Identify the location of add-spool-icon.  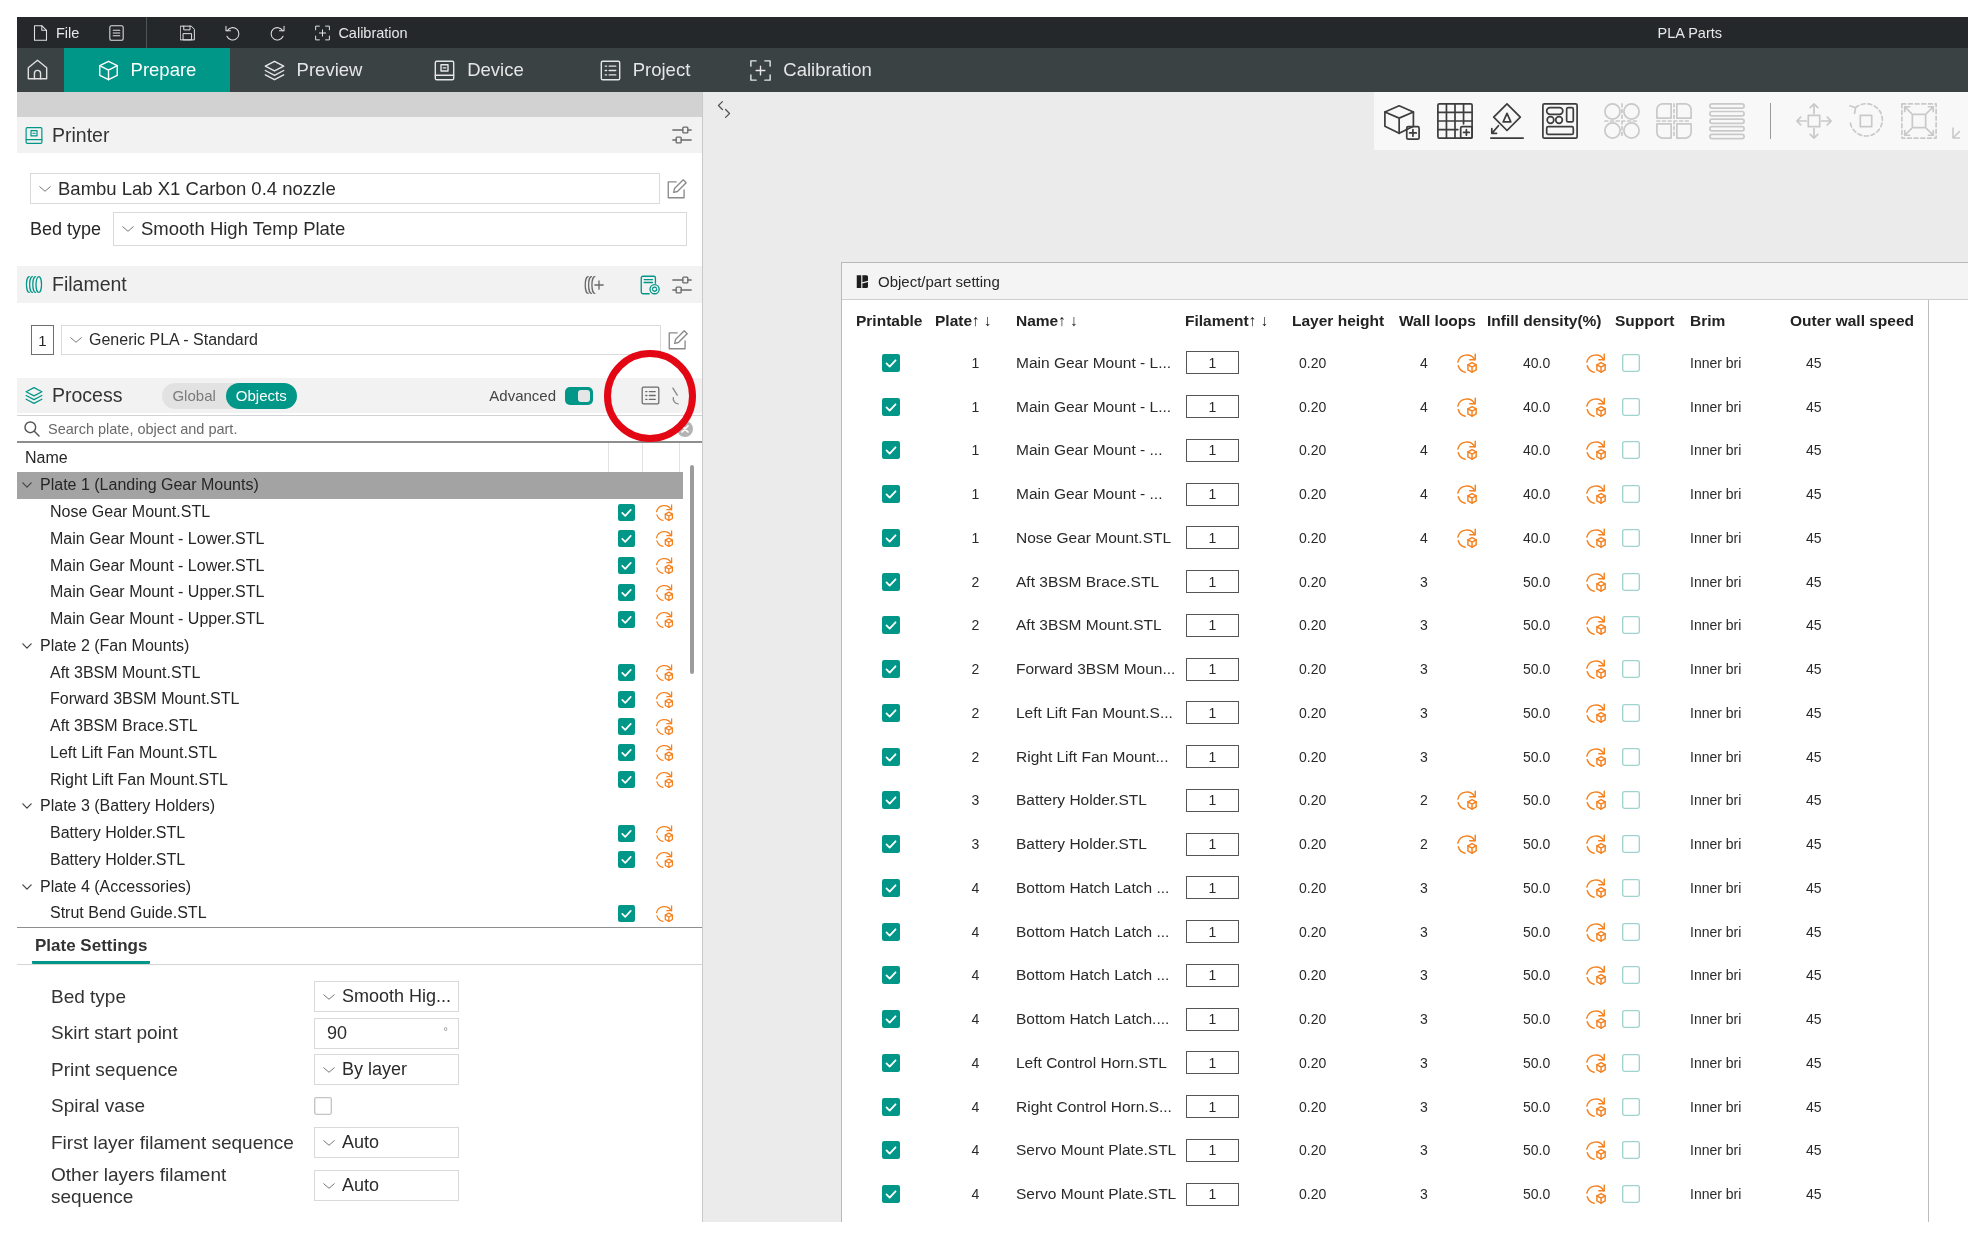
(594, 284).